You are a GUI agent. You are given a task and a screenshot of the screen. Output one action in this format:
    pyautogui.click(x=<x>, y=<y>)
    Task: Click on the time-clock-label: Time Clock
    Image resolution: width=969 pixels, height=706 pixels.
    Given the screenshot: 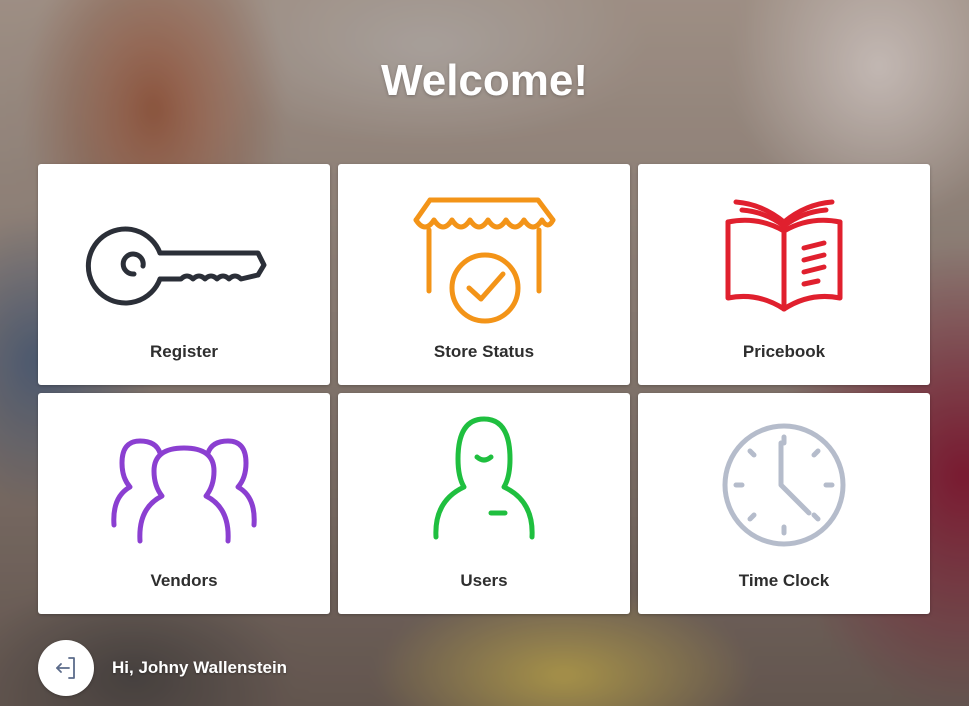 What is the action you would take?
    pyautogui.click(x=784, y=580)
    